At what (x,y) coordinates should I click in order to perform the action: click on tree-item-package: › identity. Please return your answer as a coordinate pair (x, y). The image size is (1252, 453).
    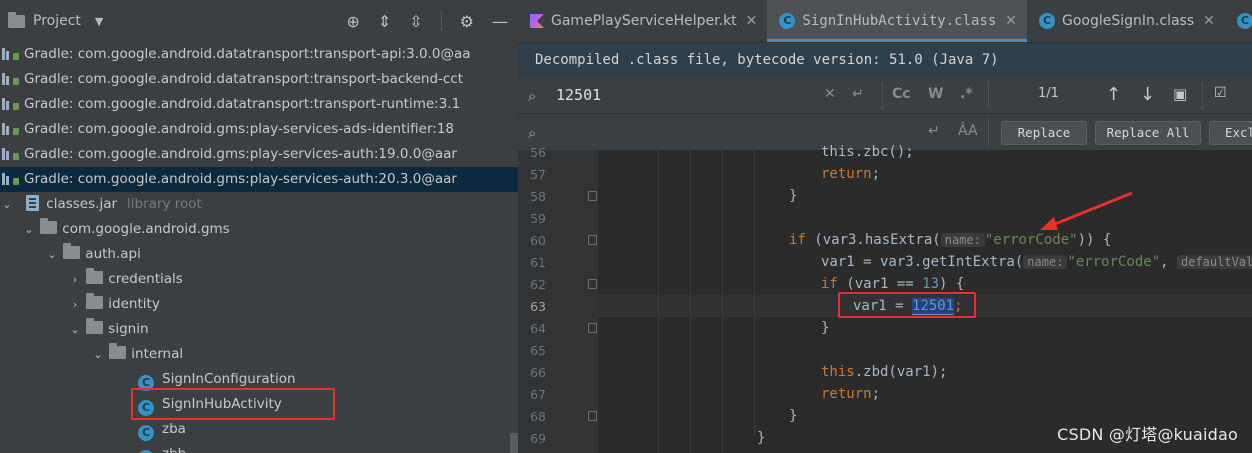
    Looking at the image, I should click on (259, 304).